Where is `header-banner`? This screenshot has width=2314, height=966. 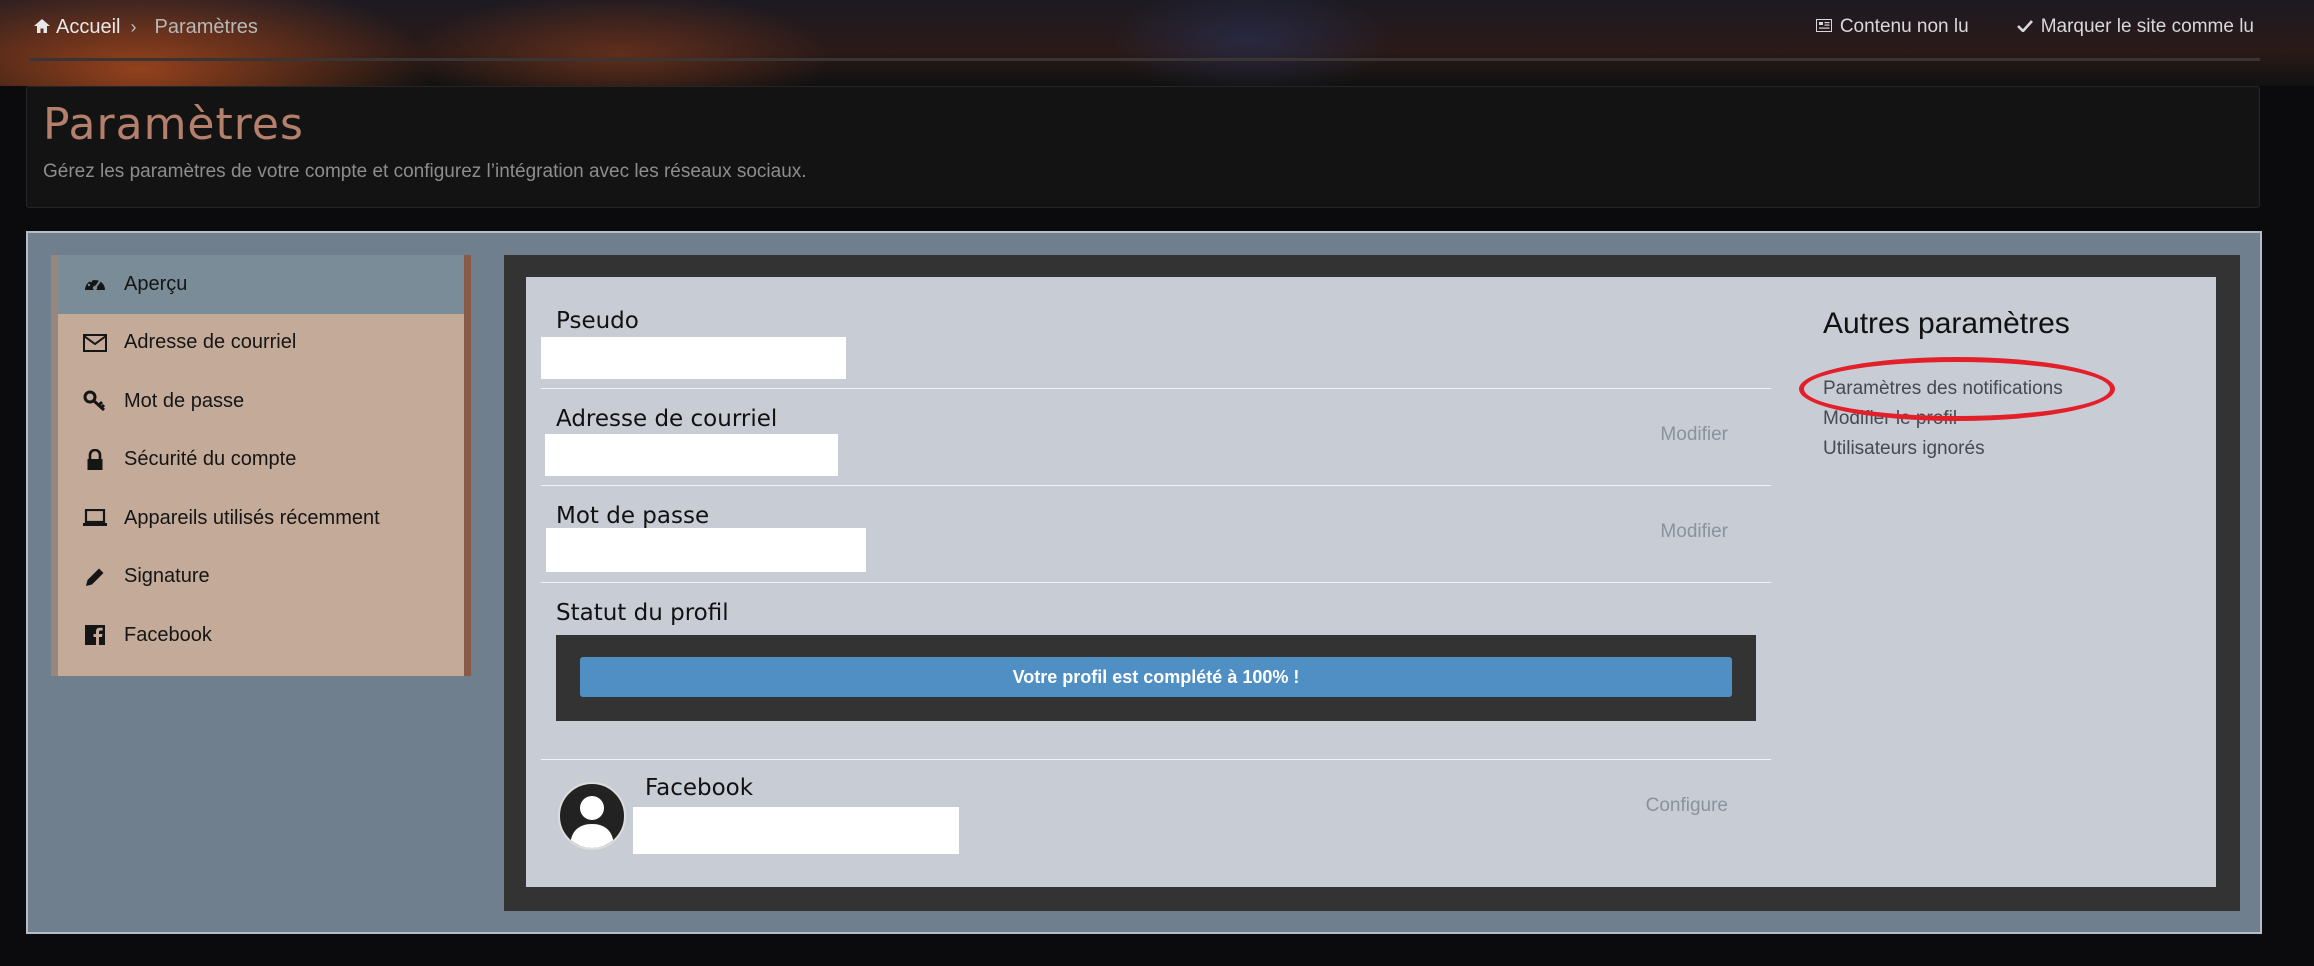 header-banner is located at coordinates (1157, 43).